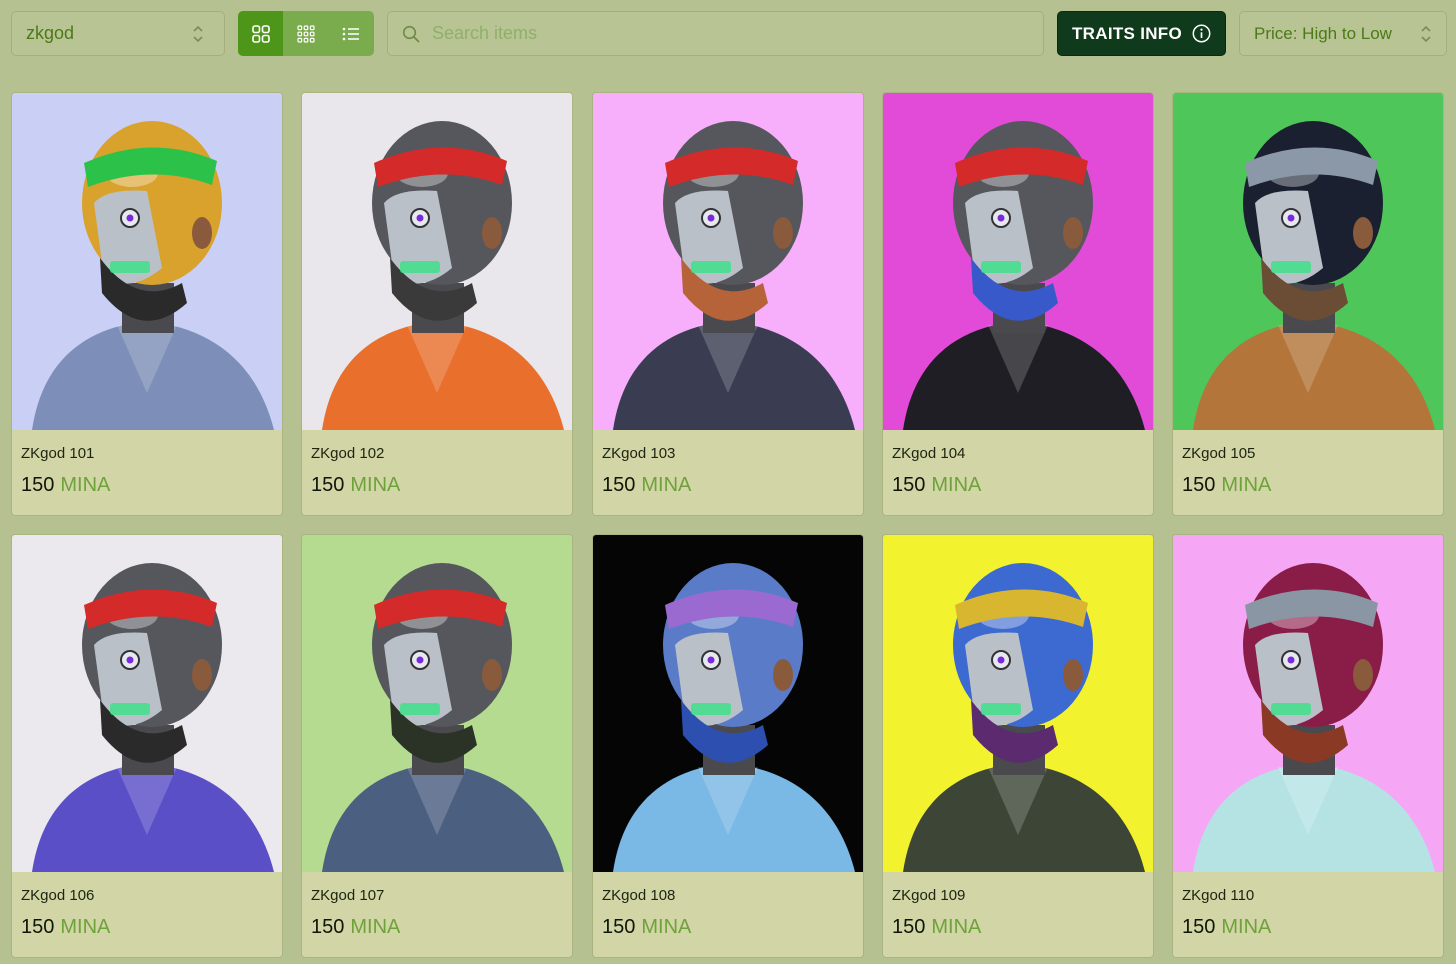  Describe the element at coordinates (58, 453) in the screenshot. I see `nft-name: ZKgod 101` at that location.